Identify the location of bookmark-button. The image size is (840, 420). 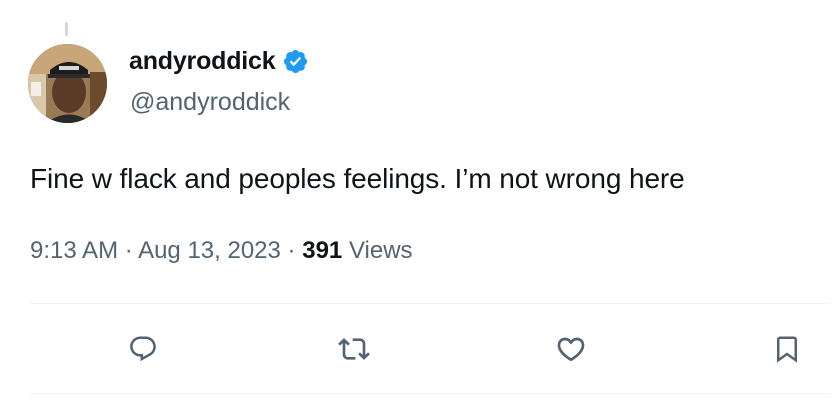
(787, 349).